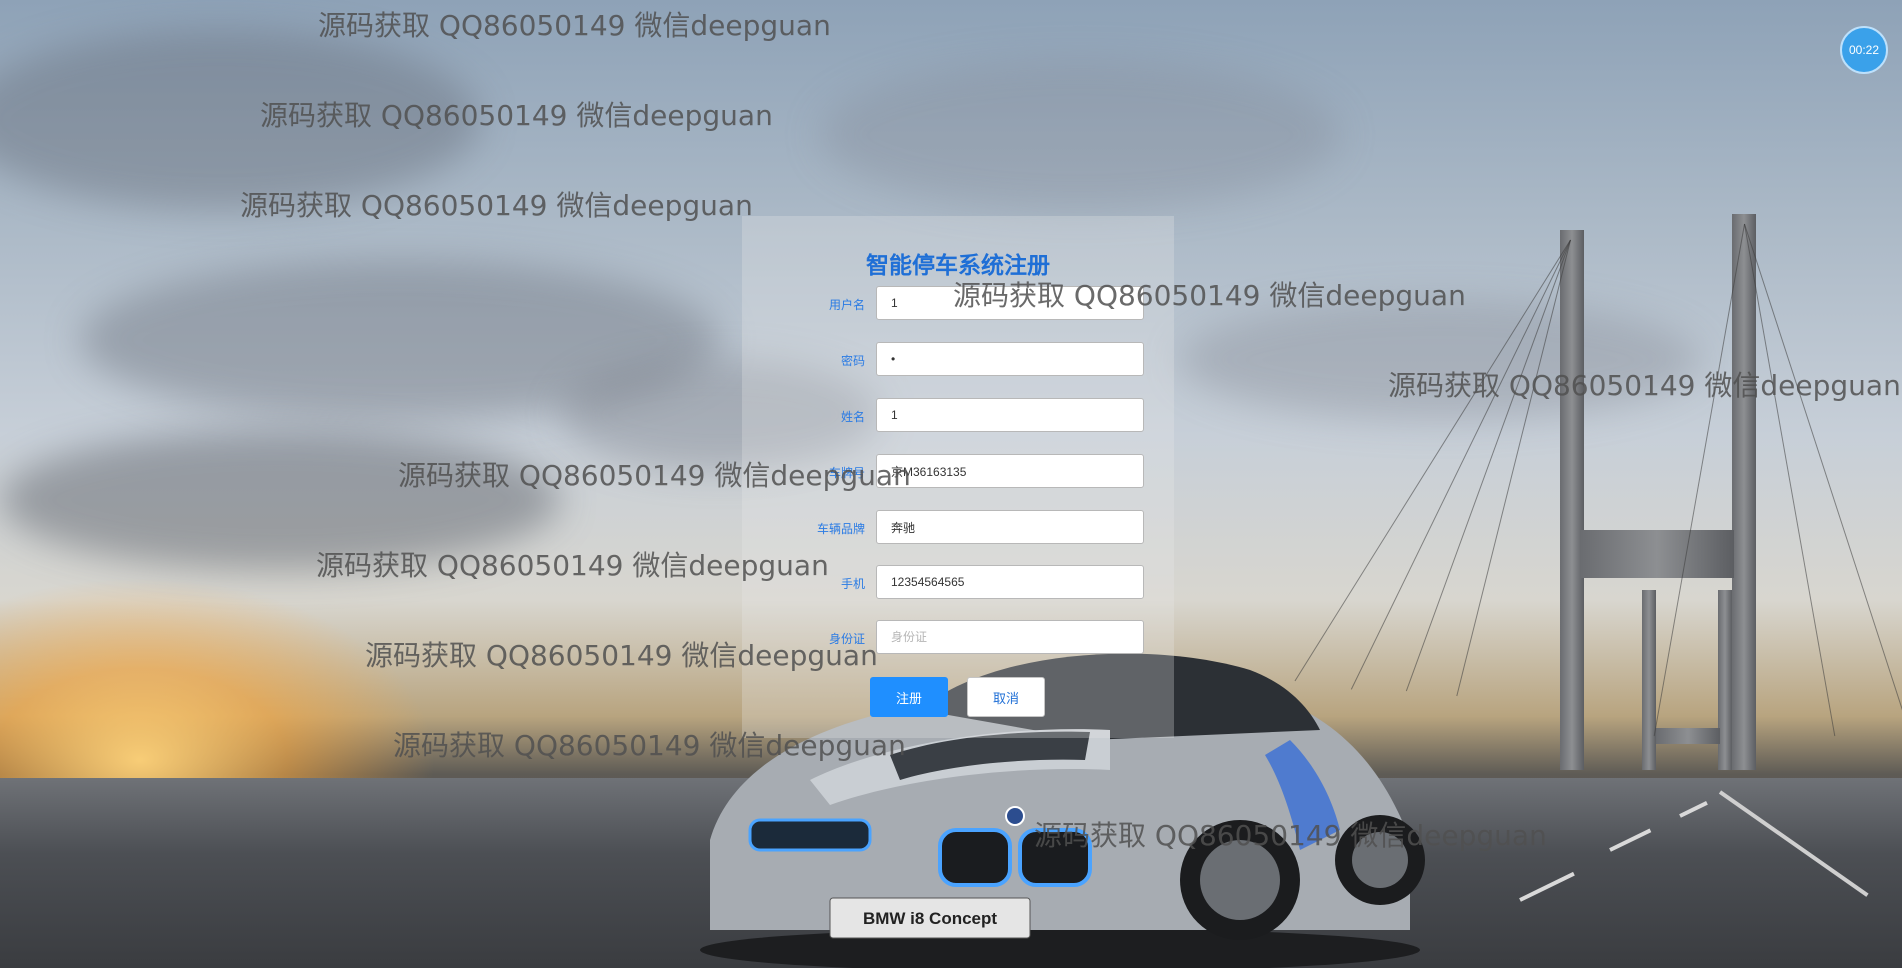 The height and width of the screenshot is (968, 1902). I want to click on name-input, so click(1010, 415).